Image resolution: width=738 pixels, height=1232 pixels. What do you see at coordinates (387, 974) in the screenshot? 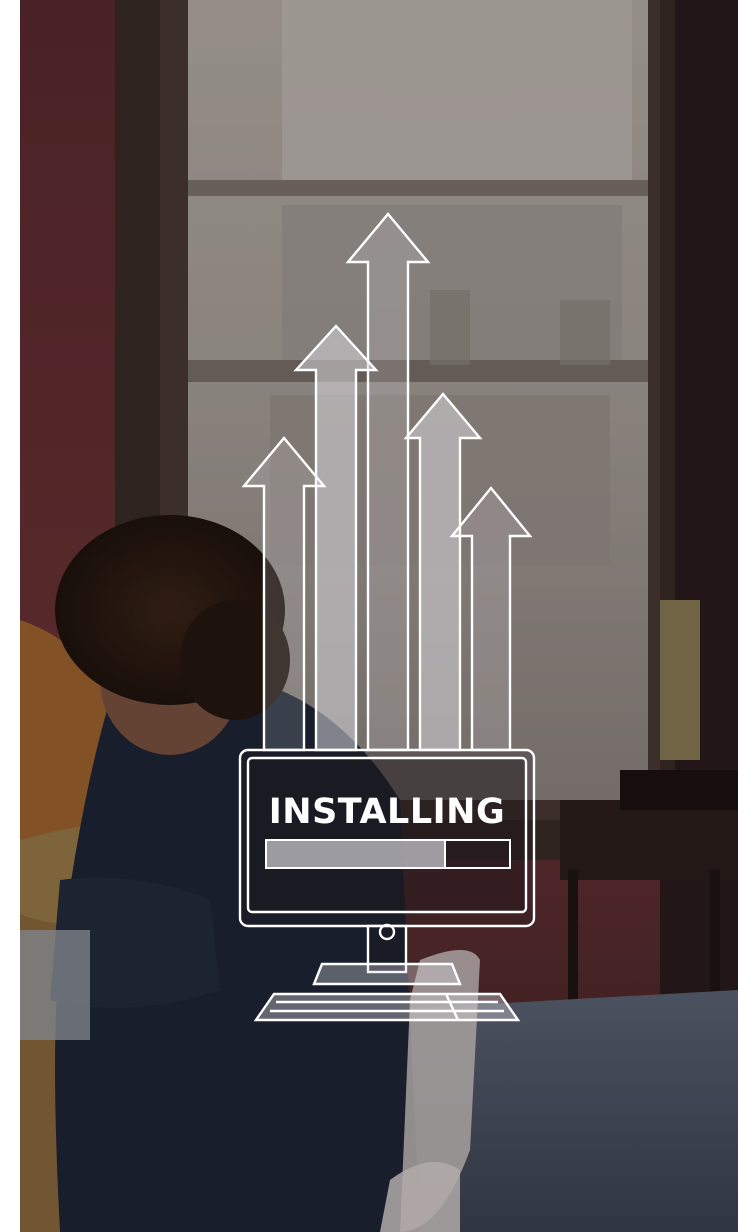
I see `monitor-stand-base` at bounding box center [387, 974].